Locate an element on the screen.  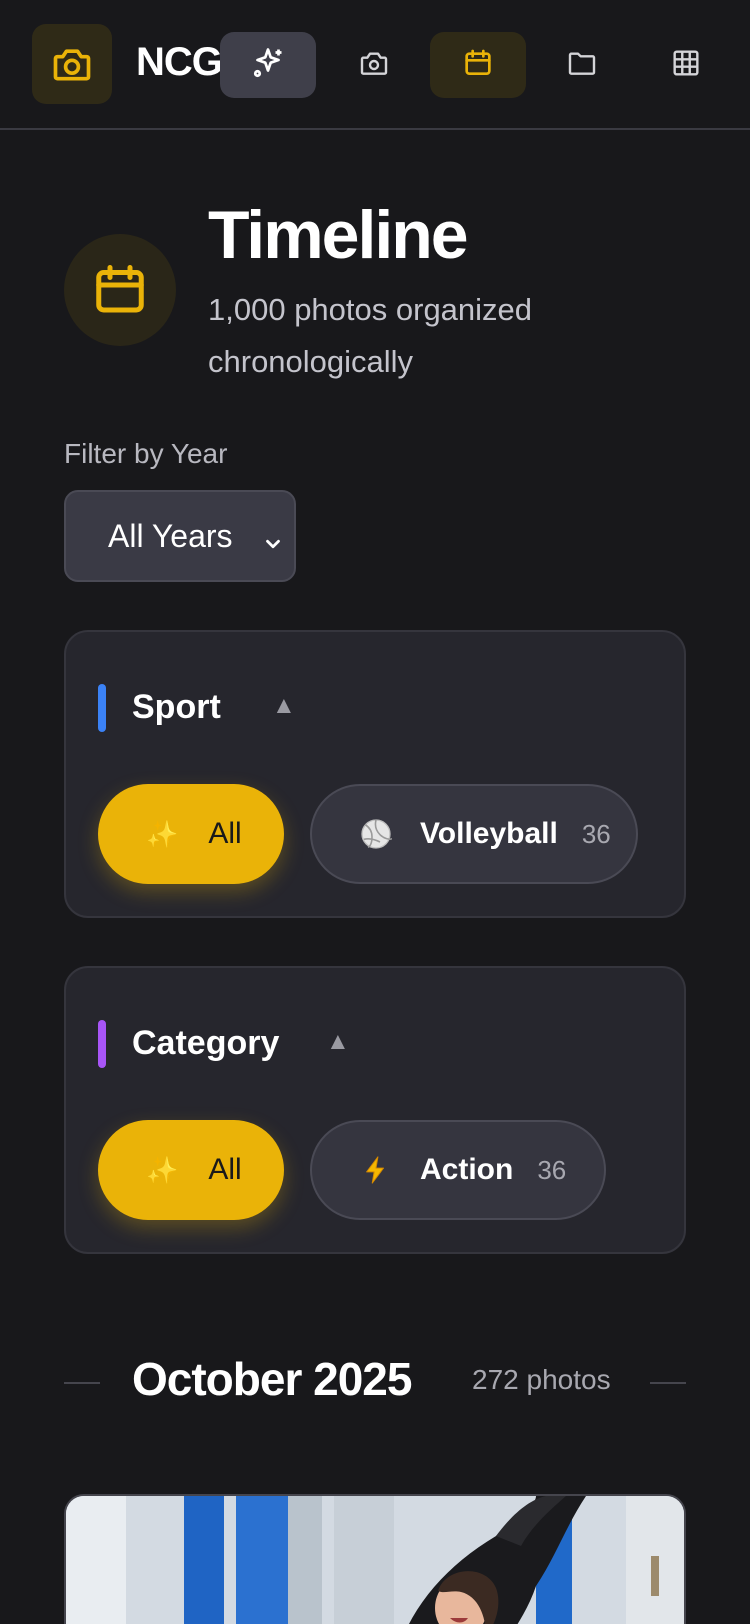
category-action-chip: Action 36 is located at coordinates (458, 1170).